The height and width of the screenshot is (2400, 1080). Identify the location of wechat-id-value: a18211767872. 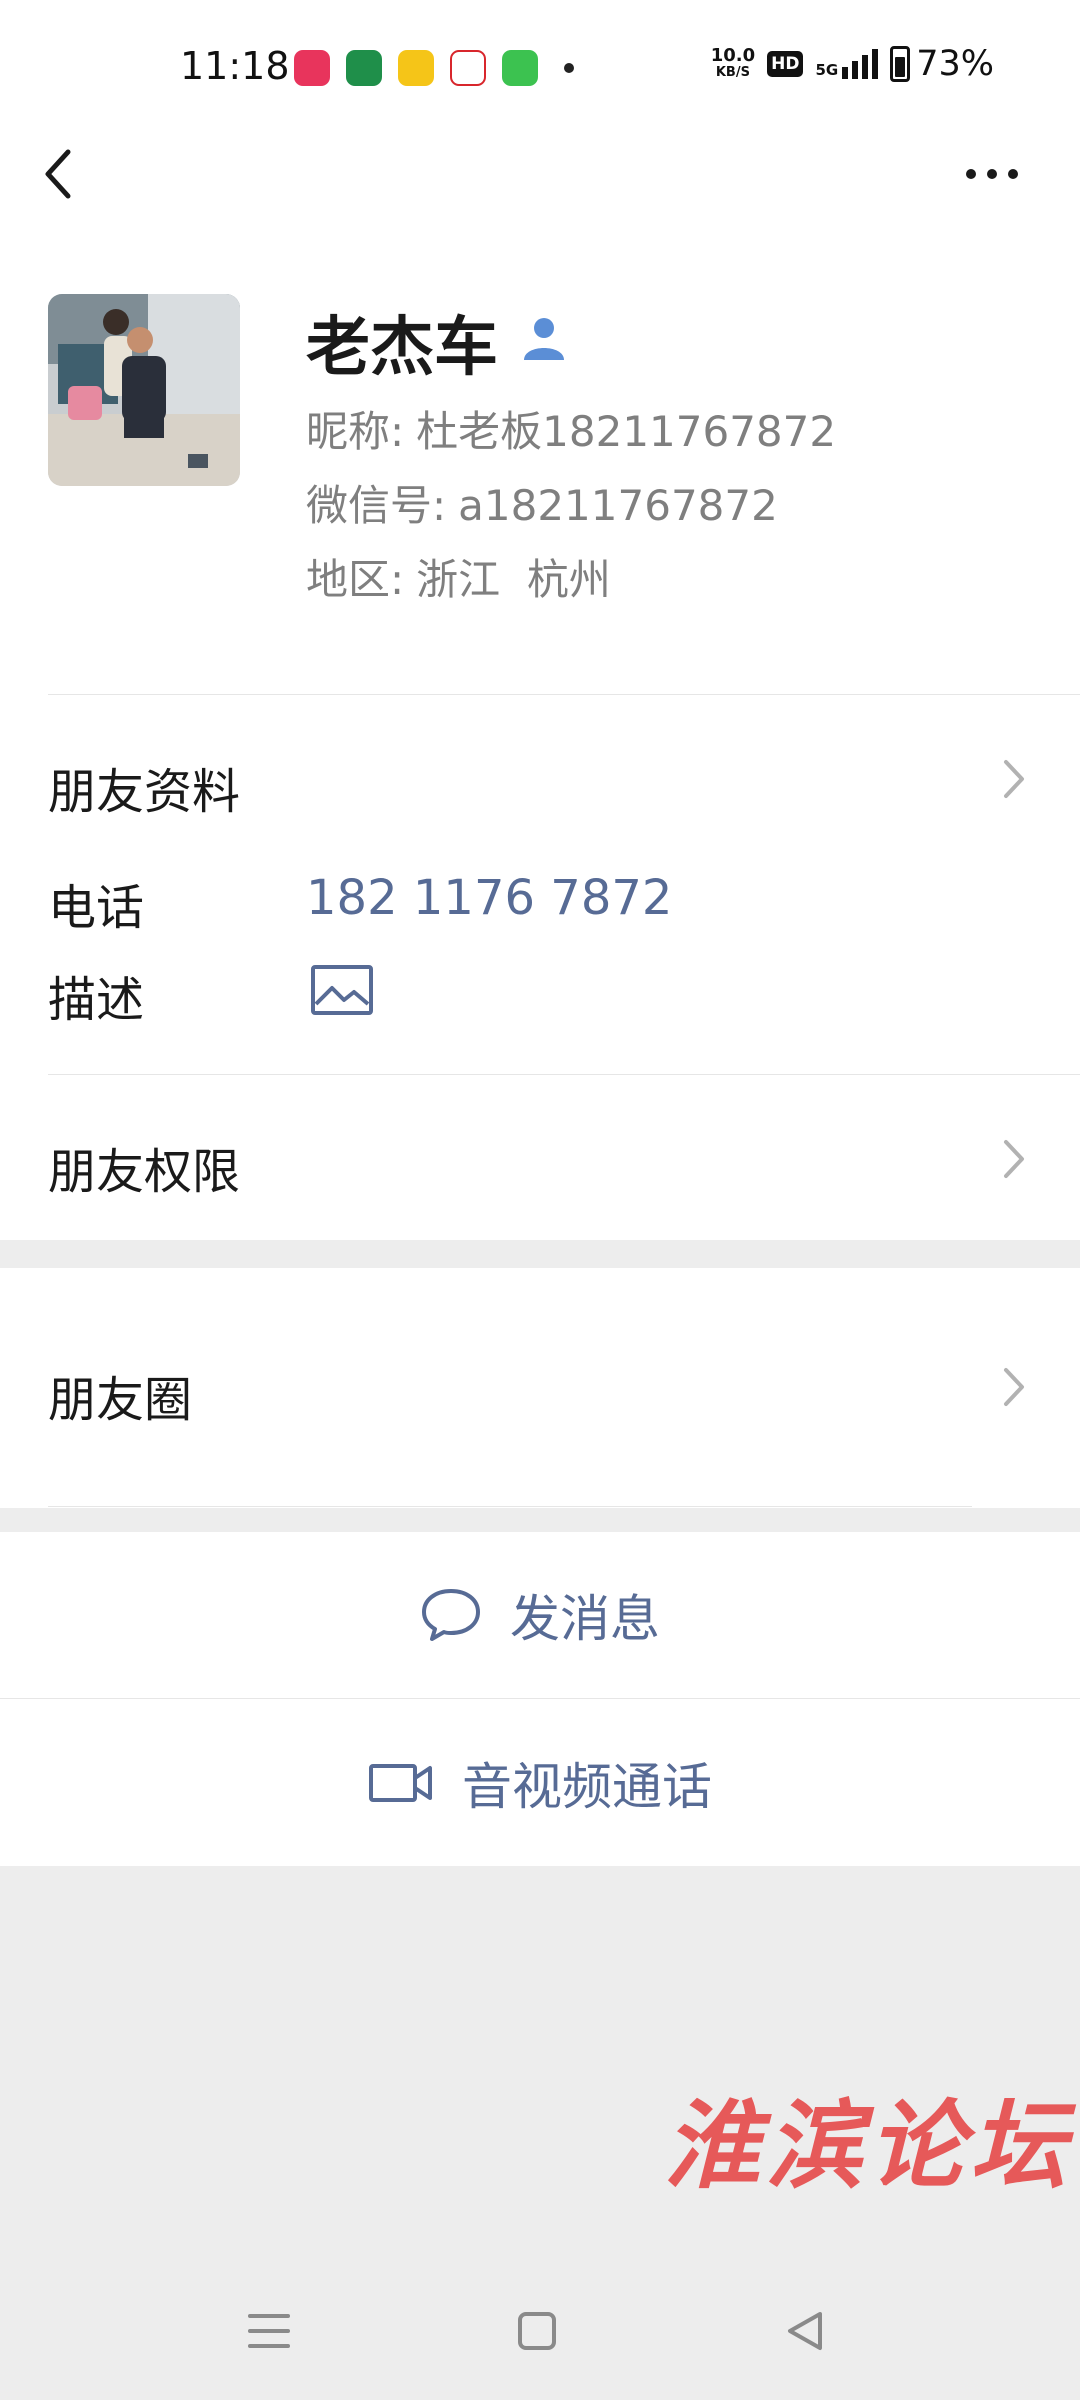
(618, 505).